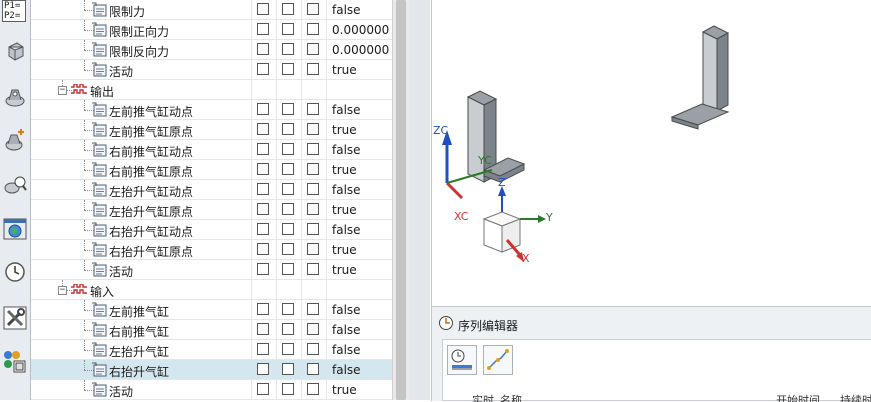  I want to click on scrollbar-thumb, so click(401, 200).